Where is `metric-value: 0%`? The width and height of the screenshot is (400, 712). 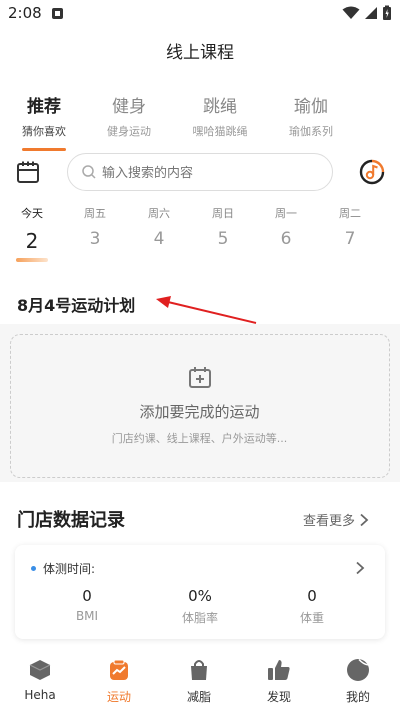
metric-value: 0% is located at coordinates (200, 596).